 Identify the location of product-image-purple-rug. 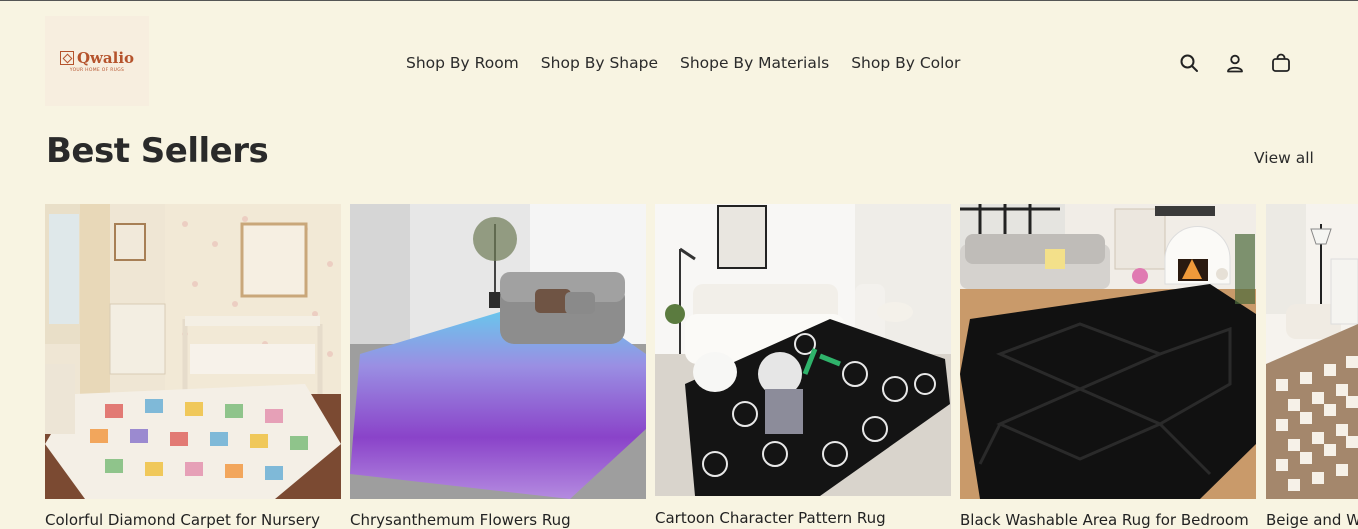
(498, 351).